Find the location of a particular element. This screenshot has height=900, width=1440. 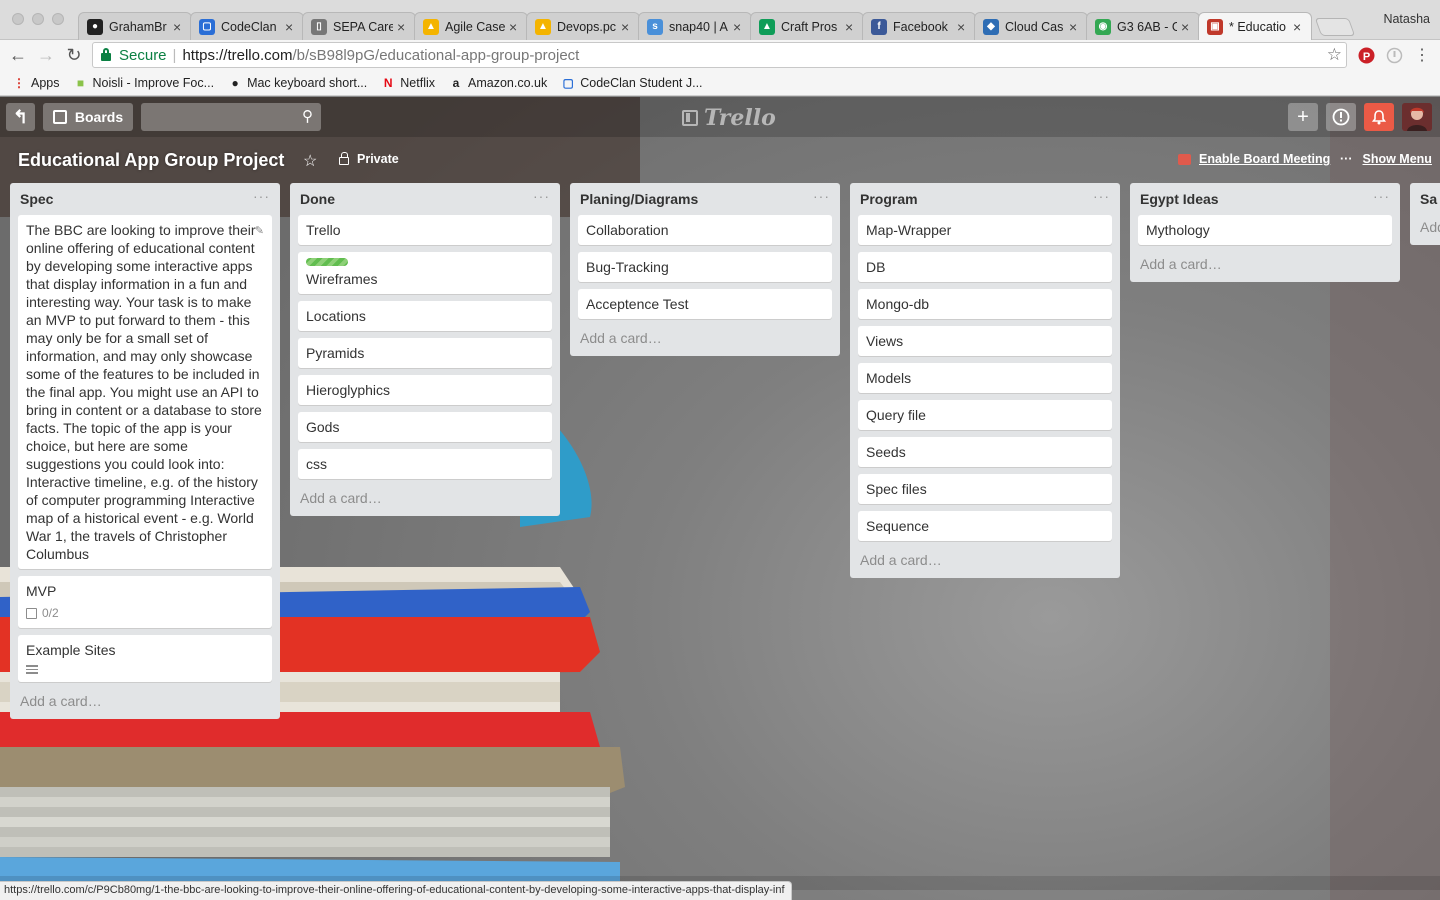

back-arrow-icon: ↰ is located at coordinates (20, 117).